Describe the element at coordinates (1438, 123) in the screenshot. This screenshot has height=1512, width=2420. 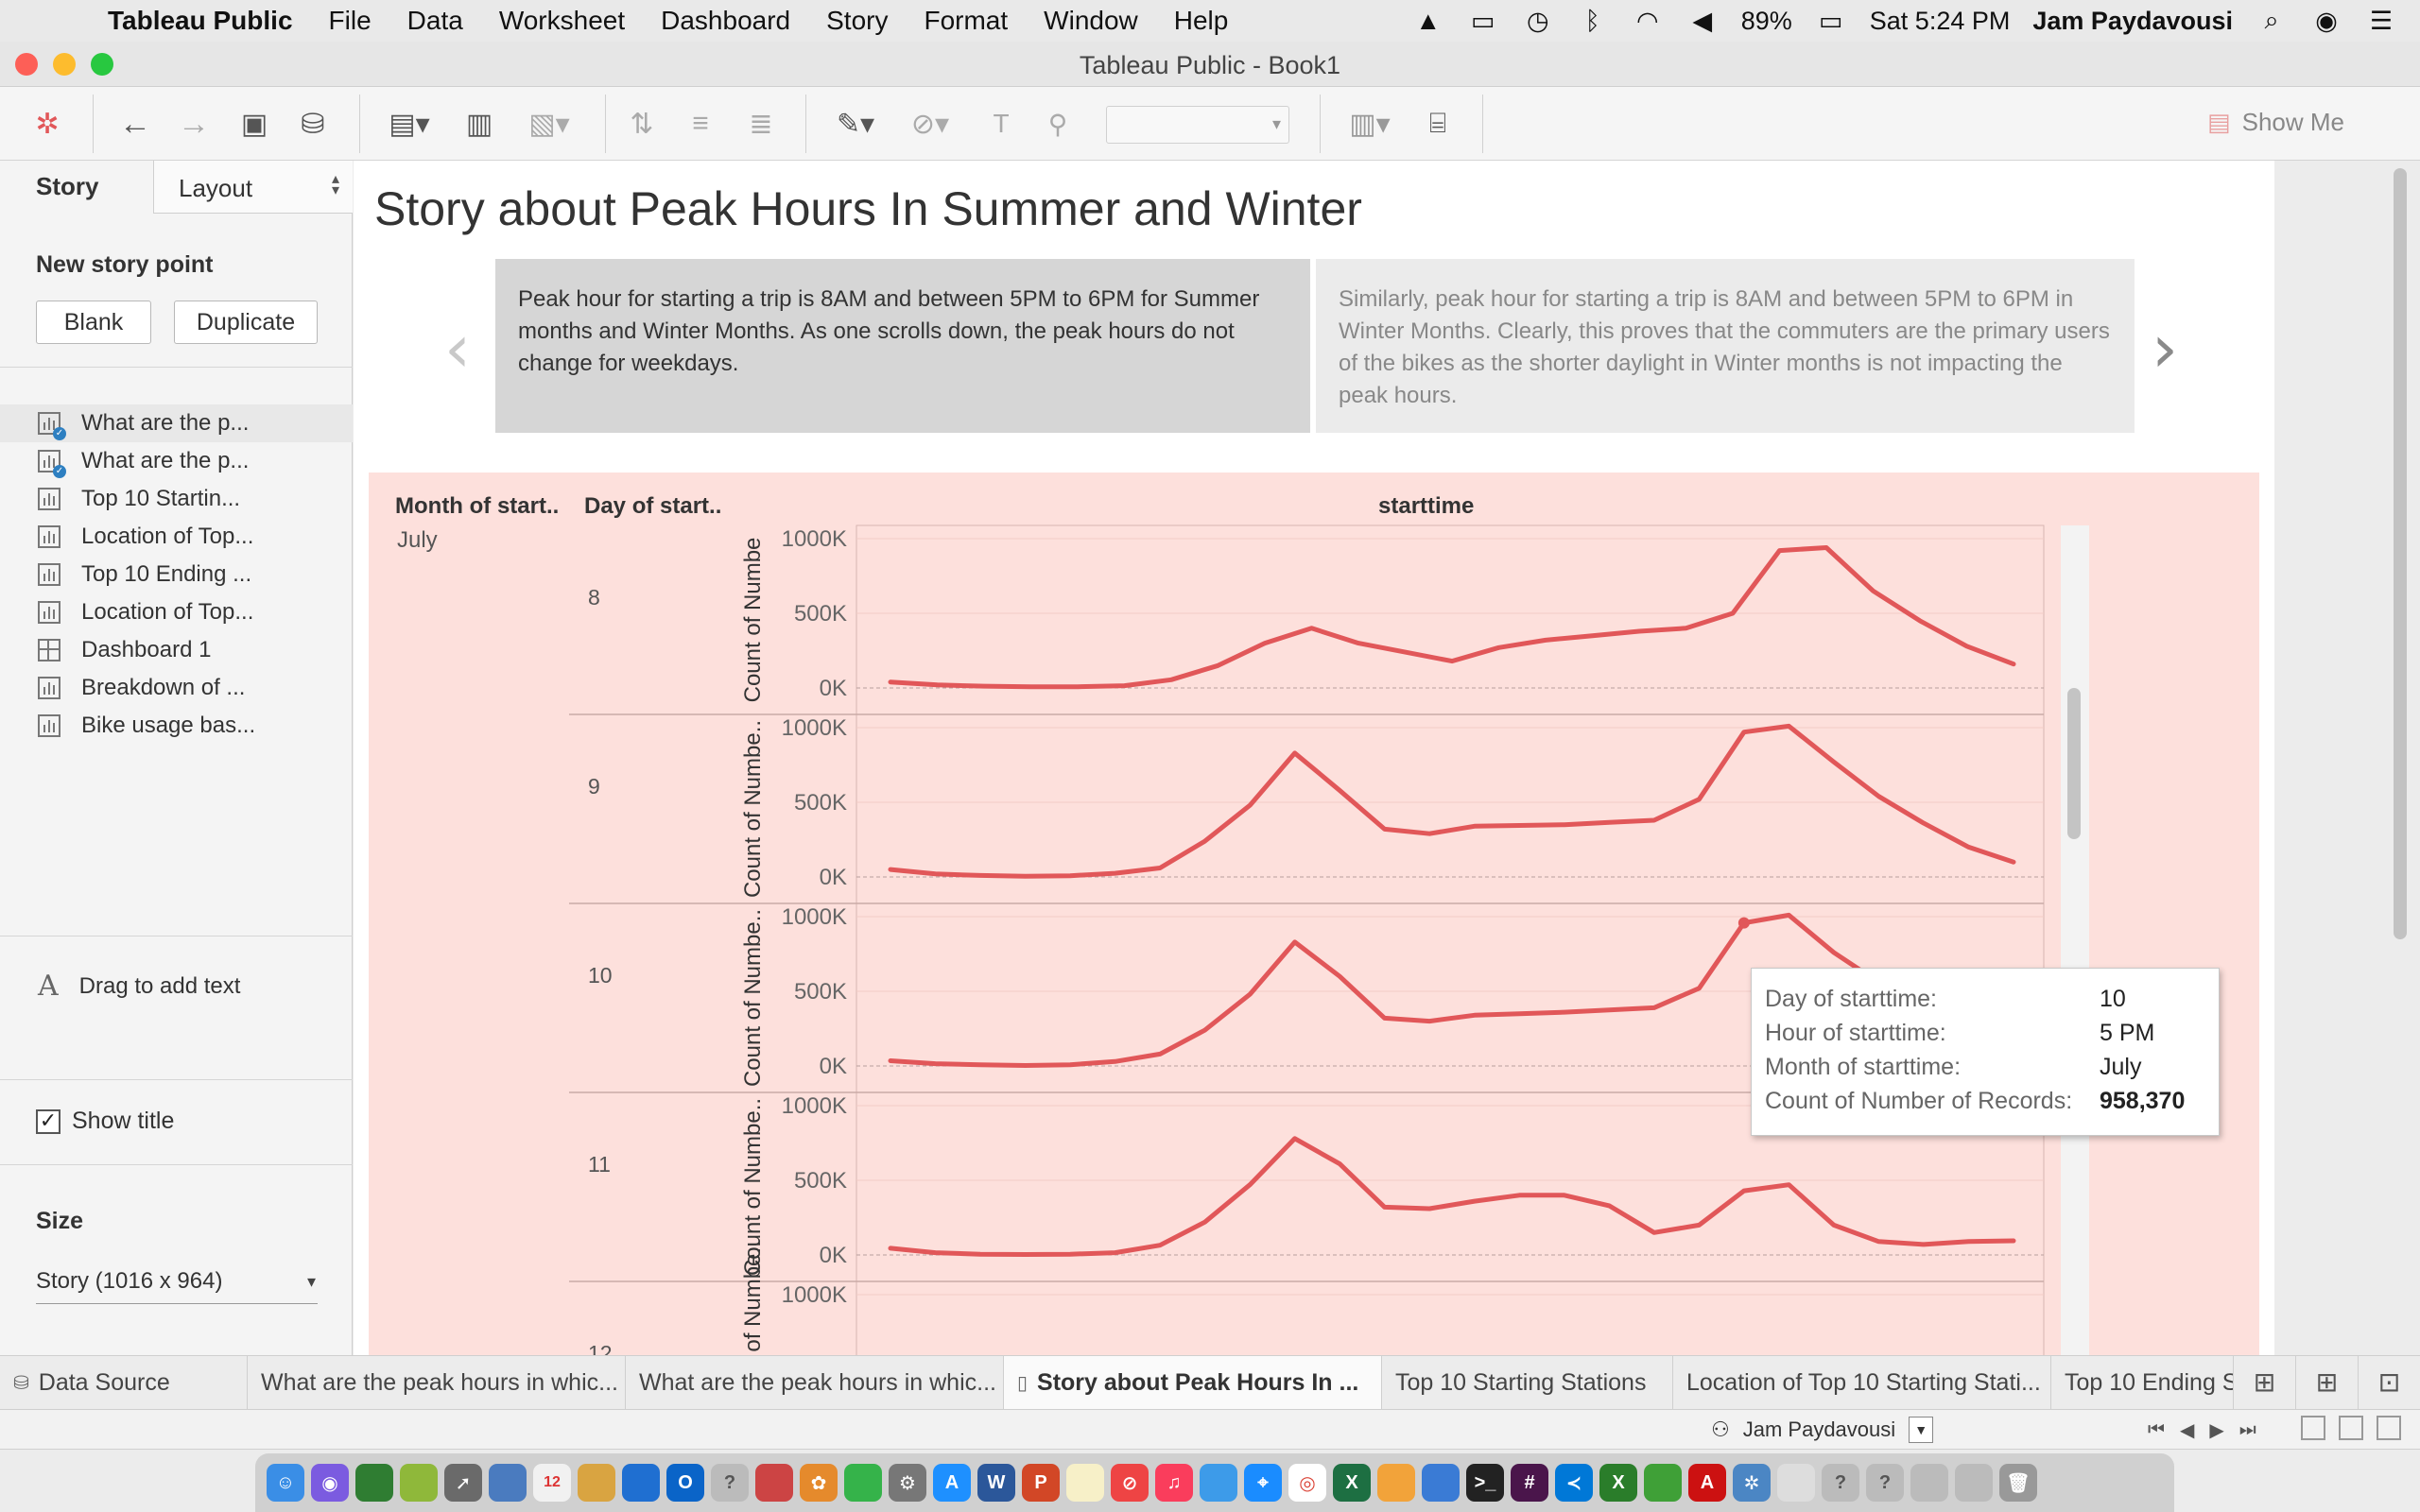
I see `presentation-mode-icon: ⌸` at that location.